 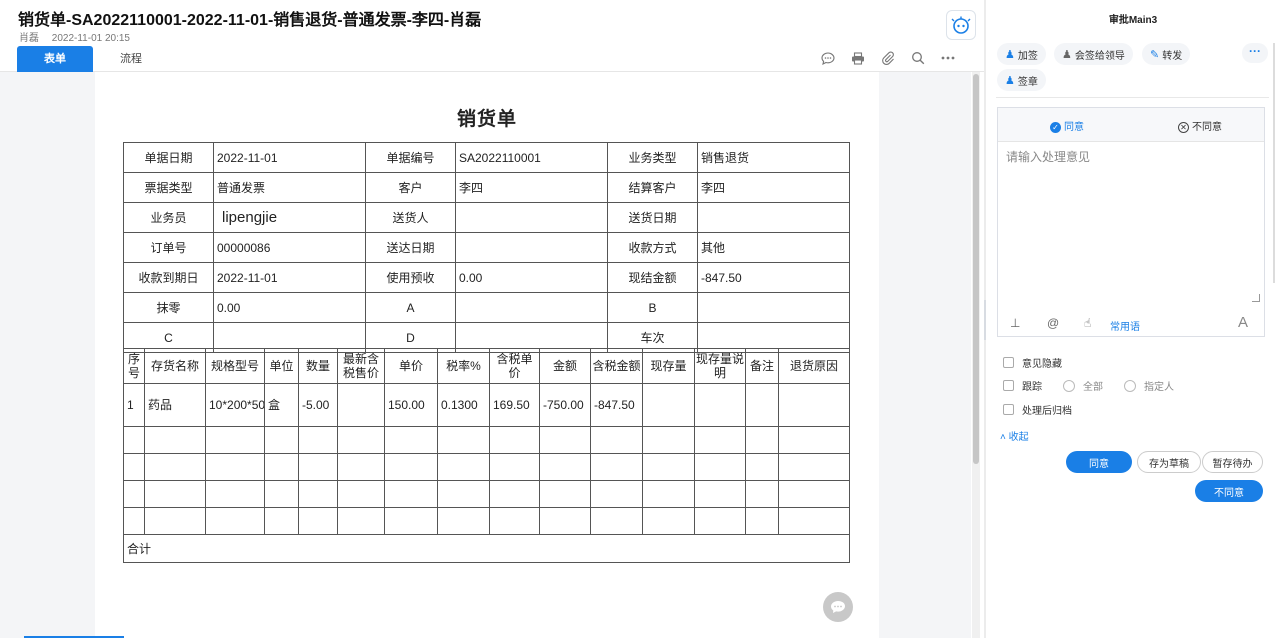 I want to click on header-row: 订单号 00000086 送达日期 收款方式 其他, so click(x=486, y=247).